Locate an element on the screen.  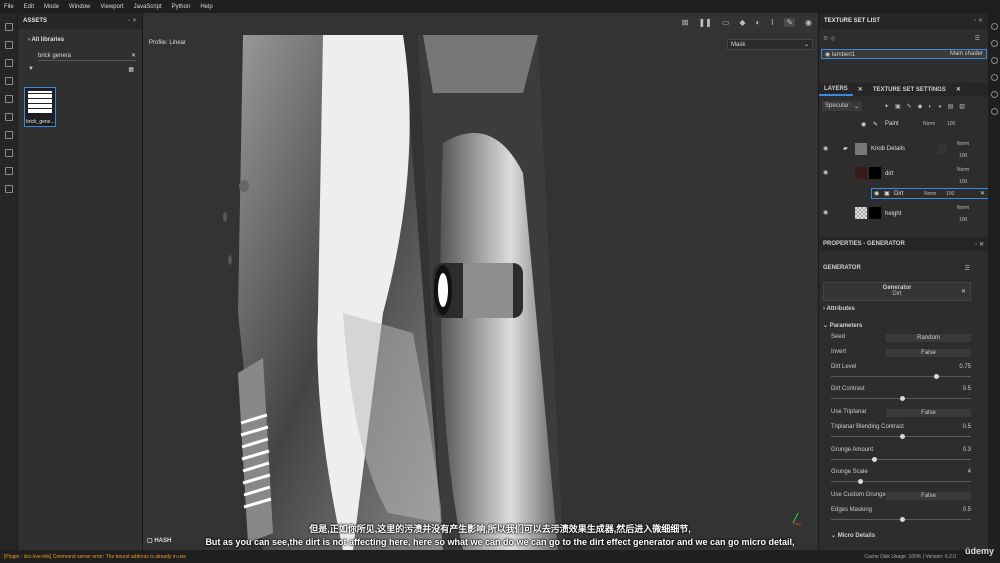
screenshot-icon: ◉ is located at coordinates (808, 22).